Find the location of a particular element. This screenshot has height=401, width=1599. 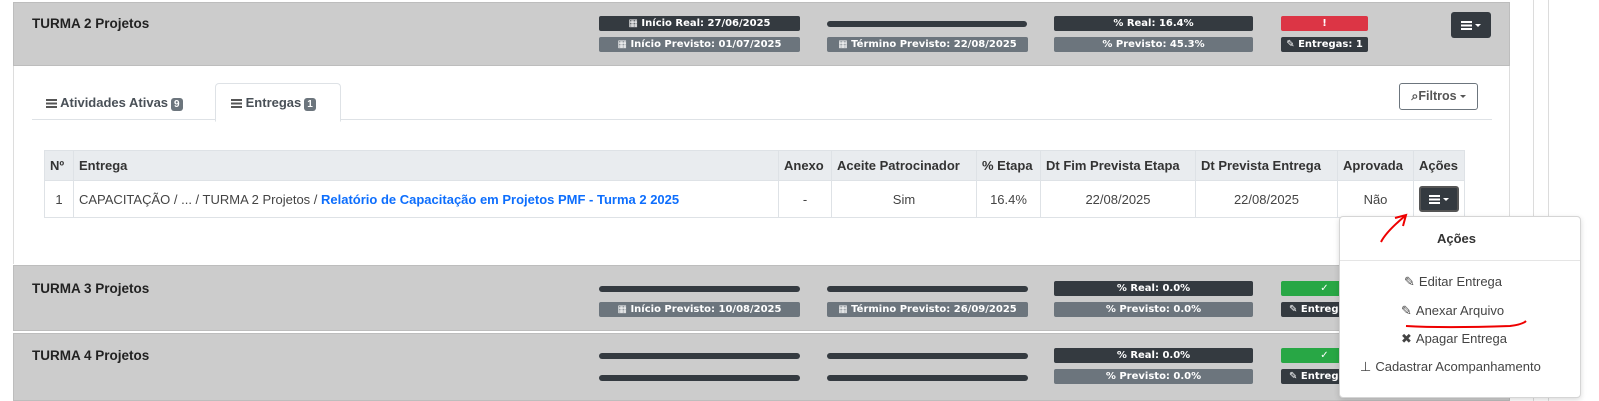

exclamation-circle-icon: ! is located at coordinates (1324, 23).